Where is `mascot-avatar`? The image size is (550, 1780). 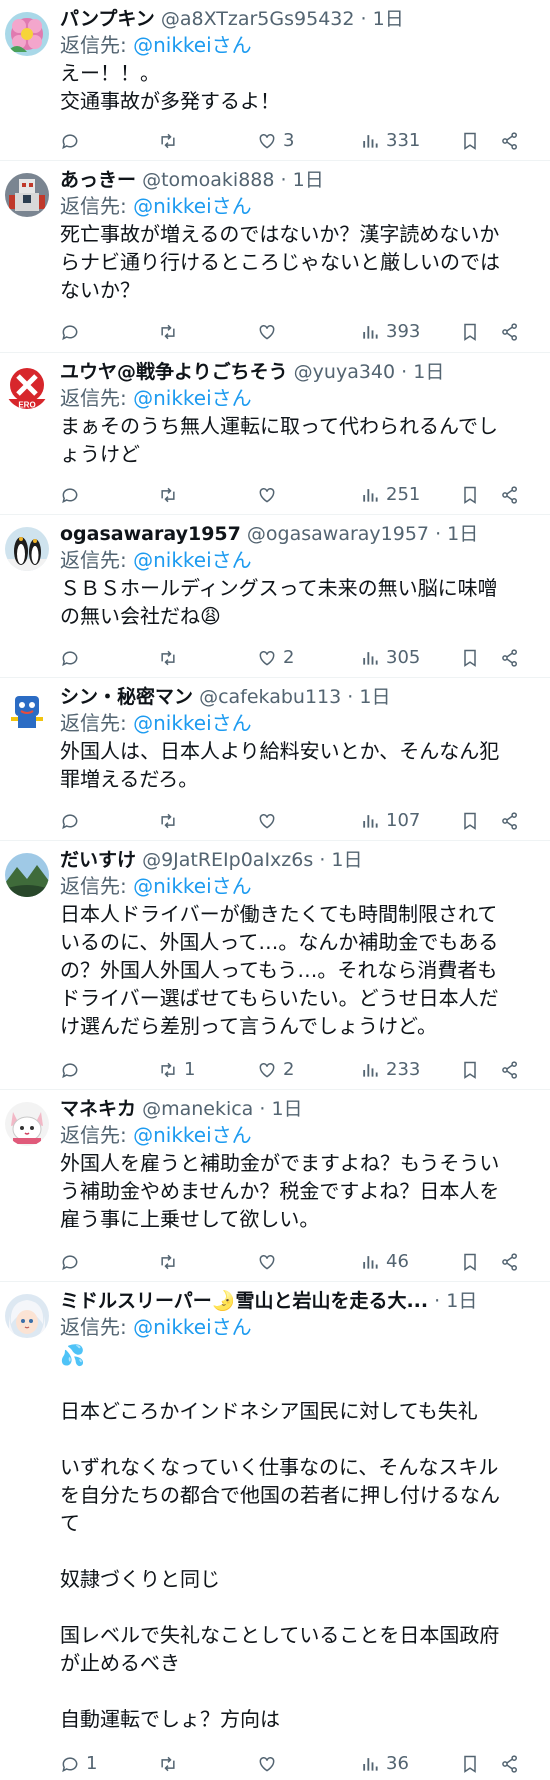
mascot-avatar is located at coordinates (27, 712).